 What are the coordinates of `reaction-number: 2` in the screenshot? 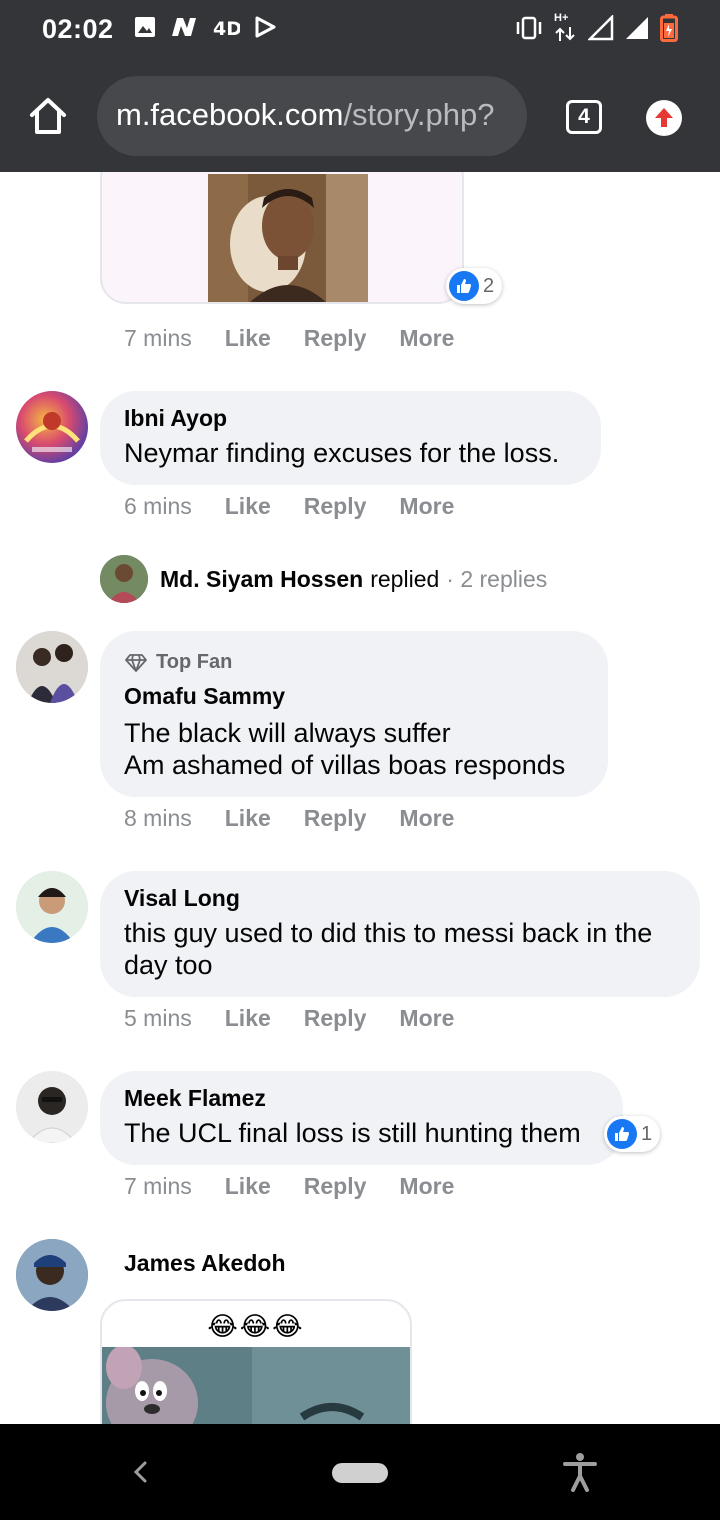 It's located at (489, 285).